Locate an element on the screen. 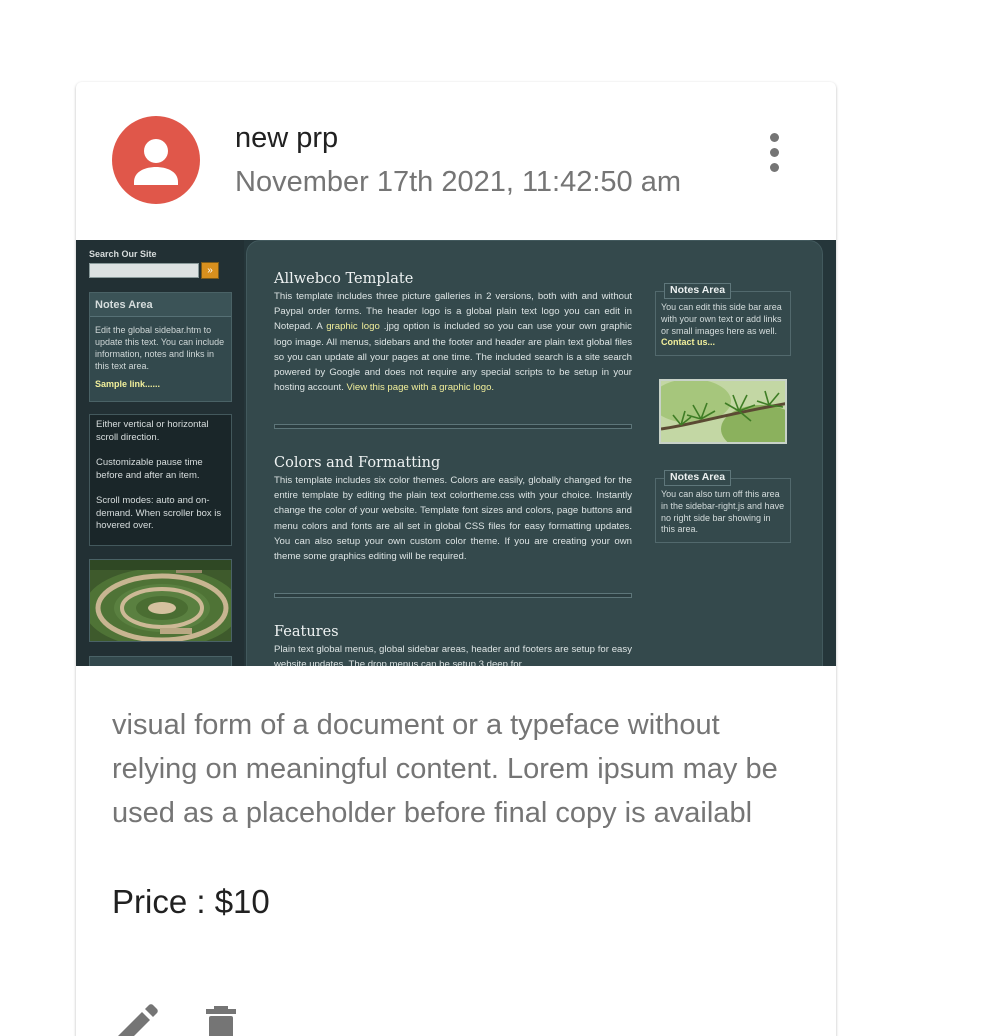 The image size is (996, 1036). template-section-heading: Allwebco Template is located at coordinates (344, 279).